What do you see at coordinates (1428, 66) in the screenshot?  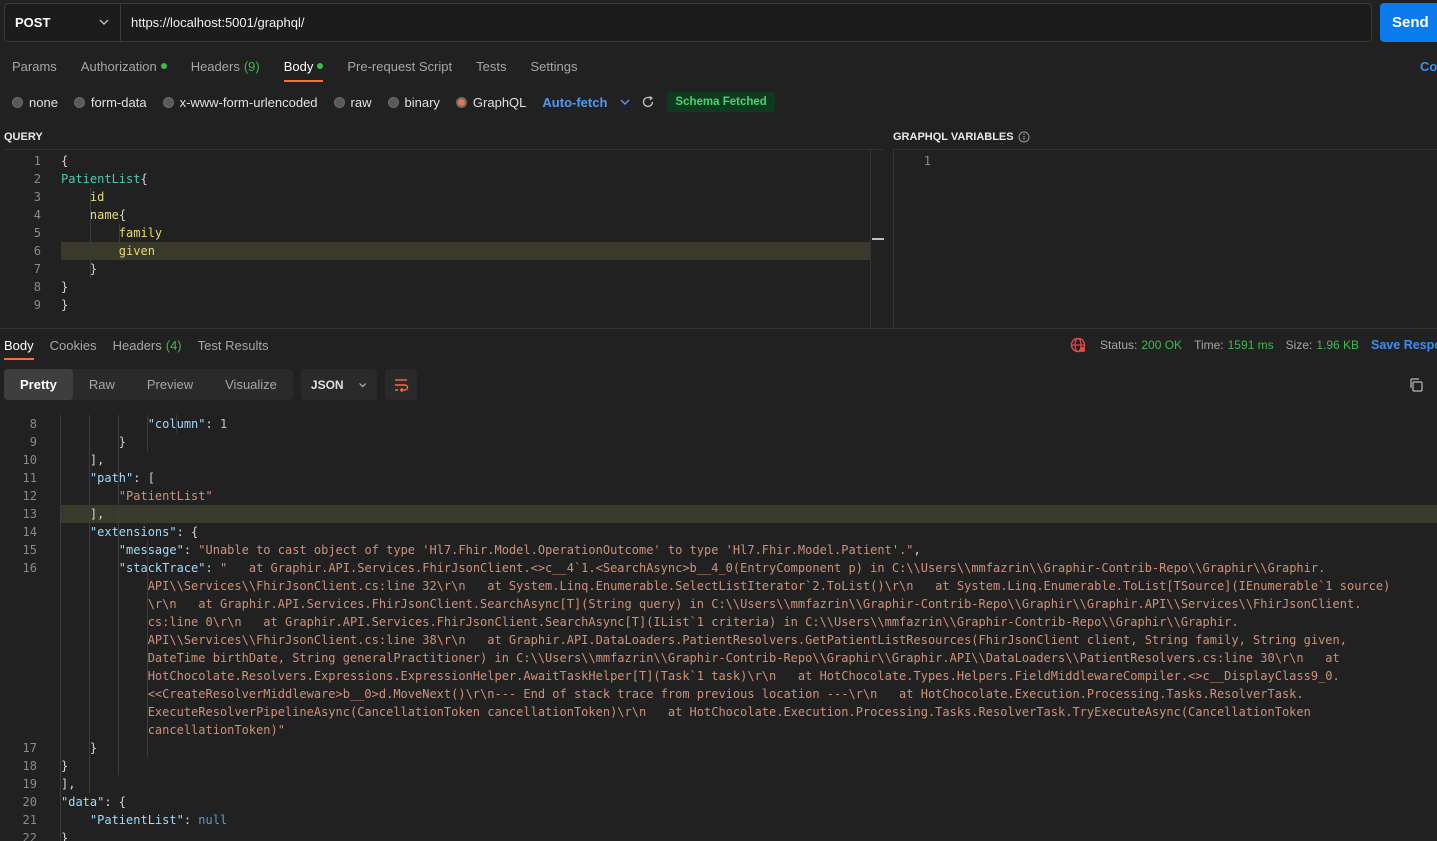 I see `cookies-link: Co` at bounding box center [1428, 66].